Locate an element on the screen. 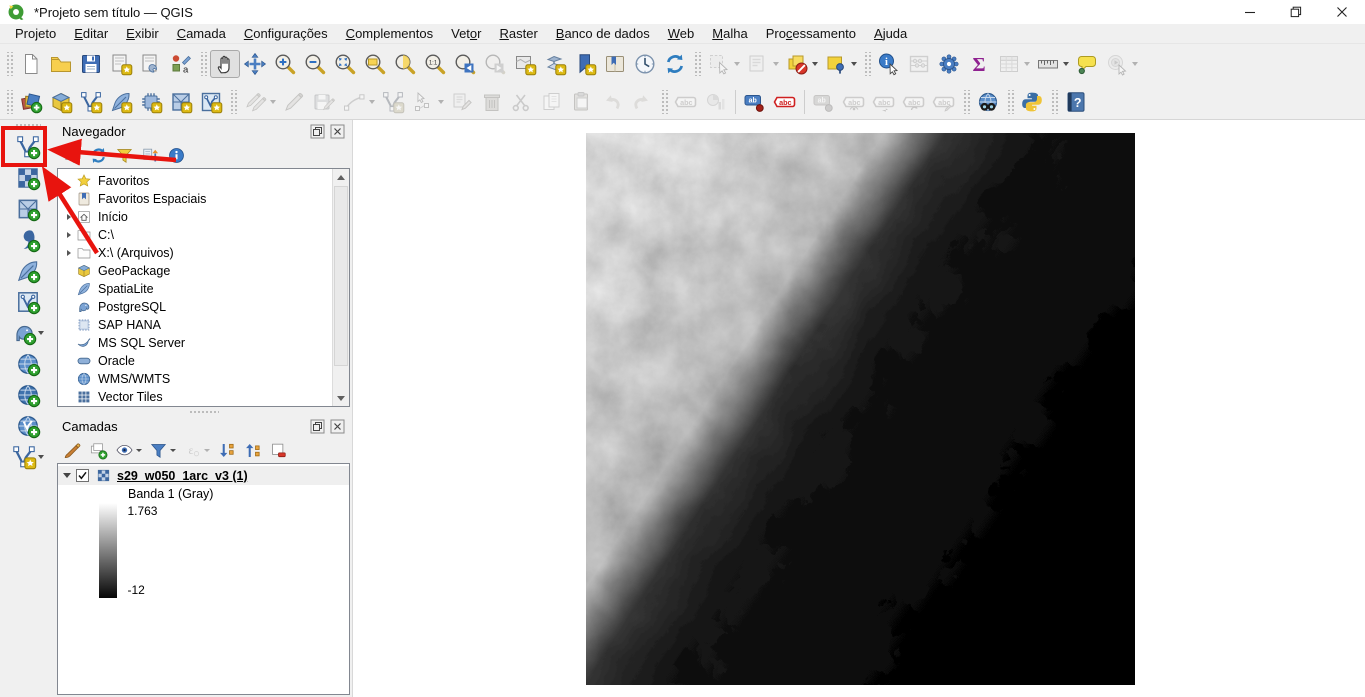 The width and height of the screenshot is (1365, 697). new-3d-map-view-button is located at coordinates (555, 64).